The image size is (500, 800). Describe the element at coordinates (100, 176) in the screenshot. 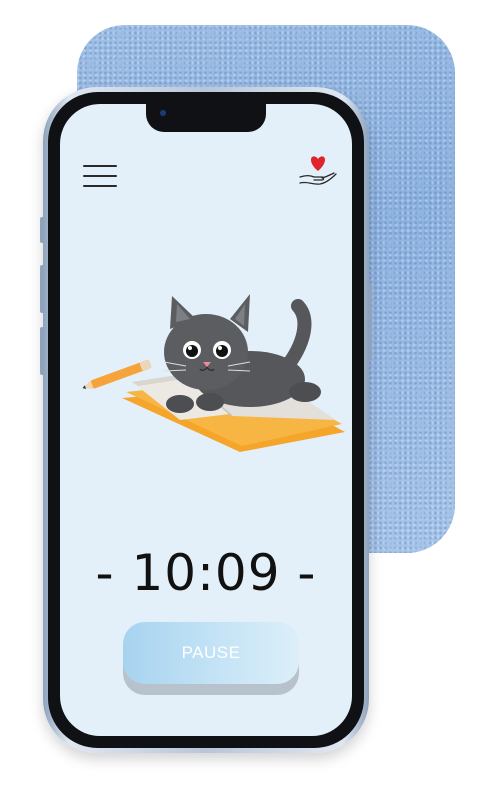

I see `hamburger-menu-icon` at that location.